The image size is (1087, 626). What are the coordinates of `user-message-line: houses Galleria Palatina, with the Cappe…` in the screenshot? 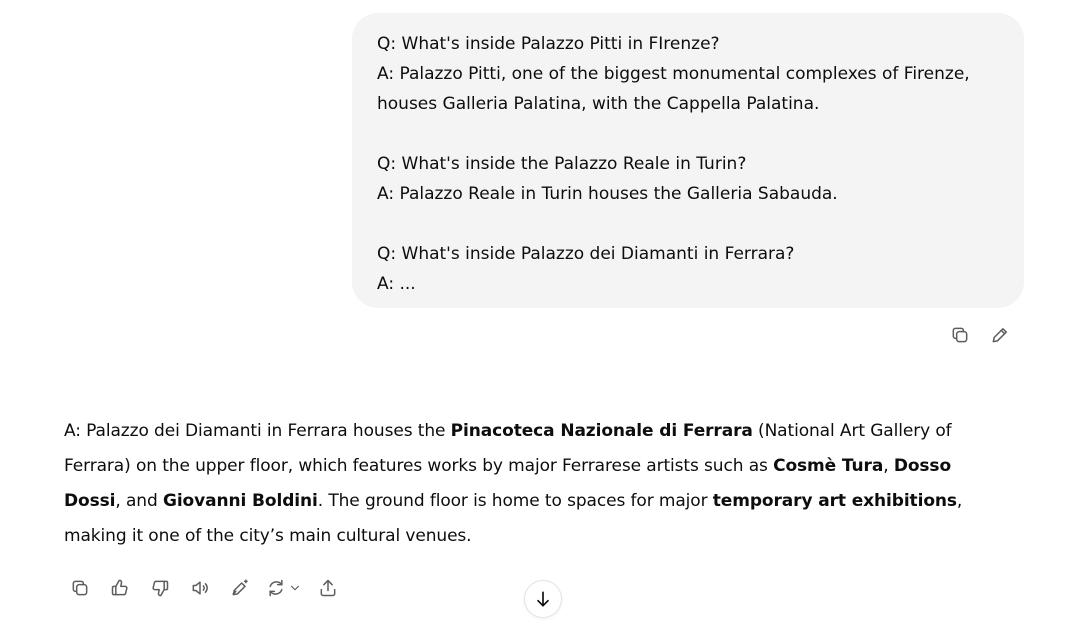 It's located at (598, 104).